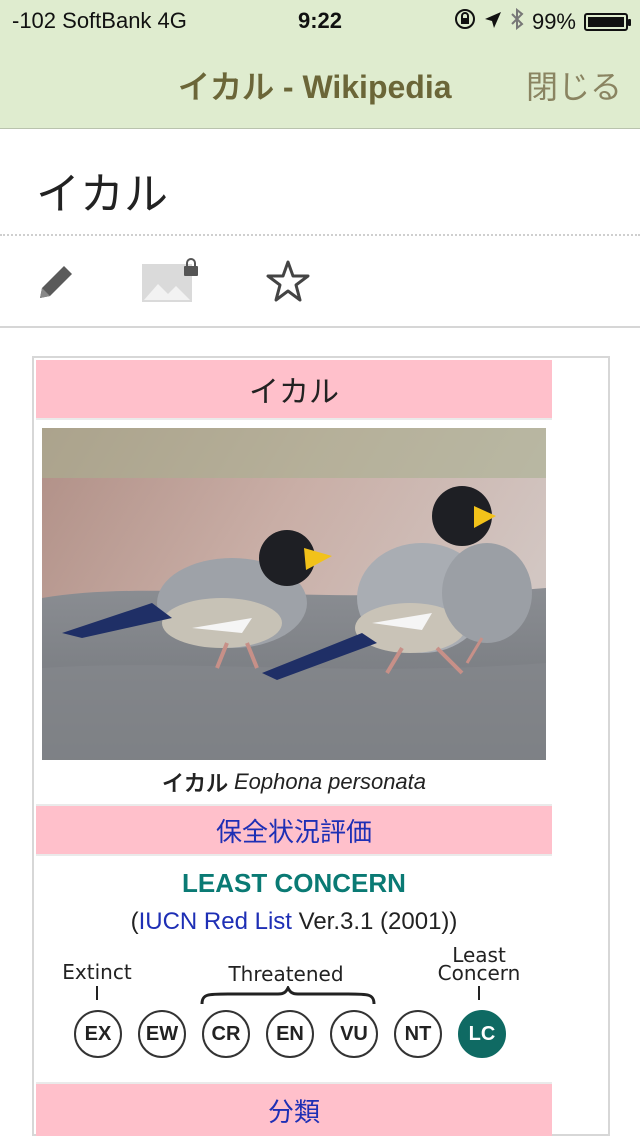 The image size is (640, 1136). What do you see at coordinates (97, 972) in the screenshot?
I see `extinct-label: Extinct` at bounding box center [97, 972].